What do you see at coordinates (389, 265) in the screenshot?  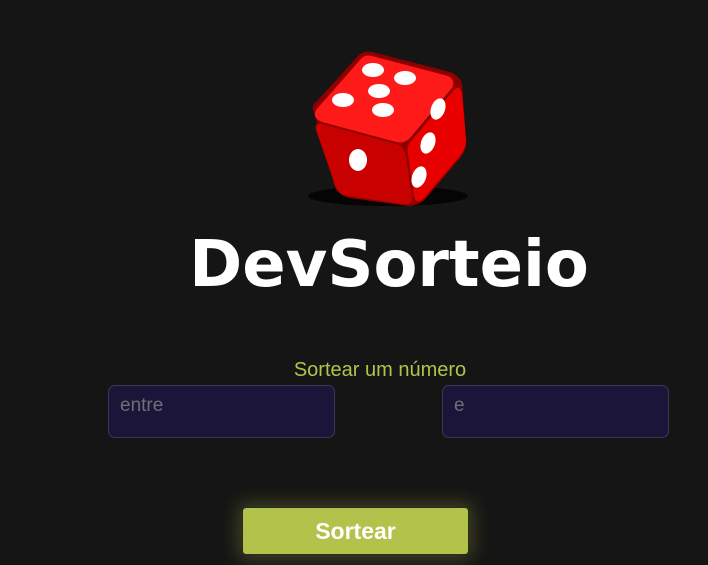 I see `app-title: DevSorteio` at bounding box center [389, 265].